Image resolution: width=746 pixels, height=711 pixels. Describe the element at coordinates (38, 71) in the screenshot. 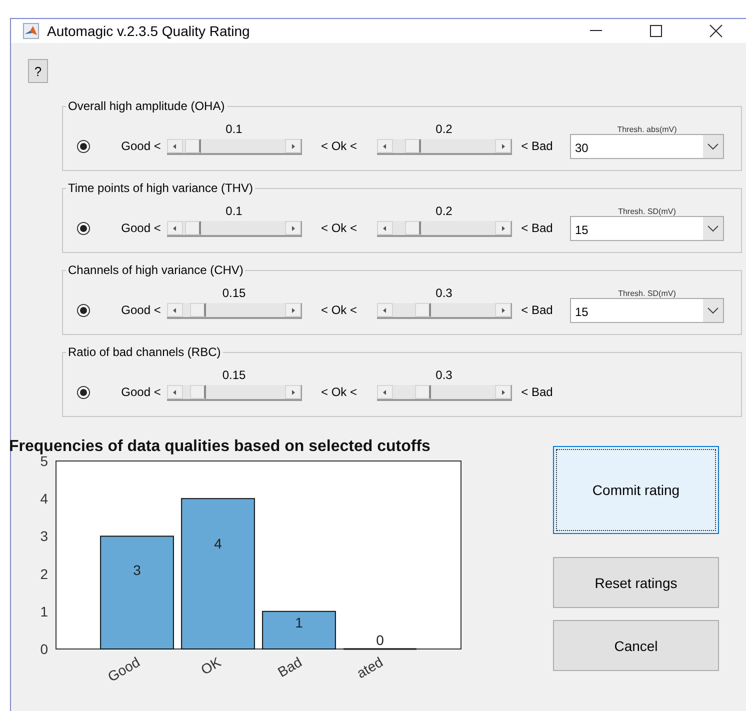

I see `help-button: ?` at that location.